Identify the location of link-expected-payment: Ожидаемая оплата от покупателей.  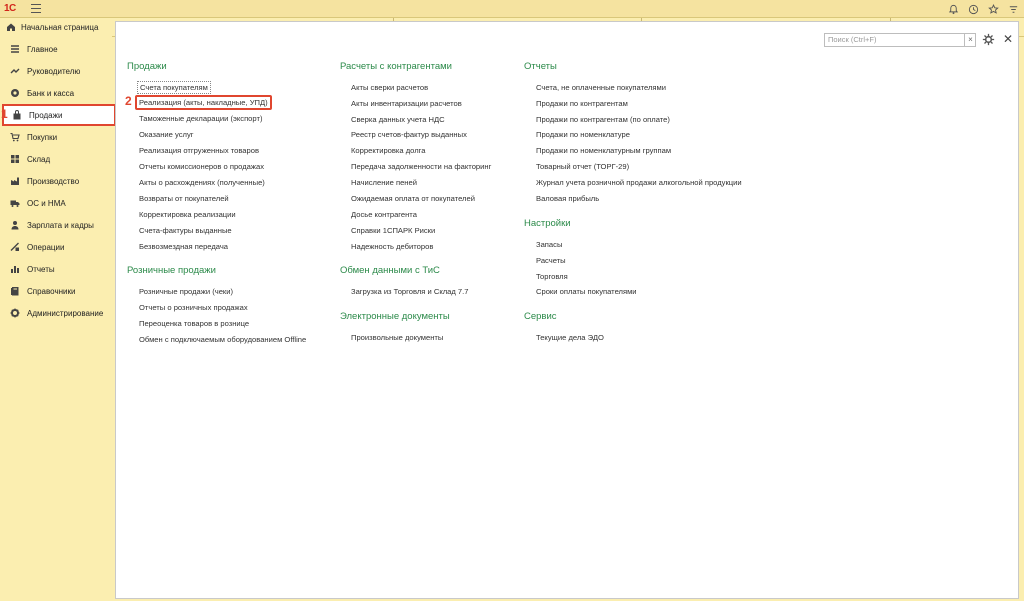
(413, 198).